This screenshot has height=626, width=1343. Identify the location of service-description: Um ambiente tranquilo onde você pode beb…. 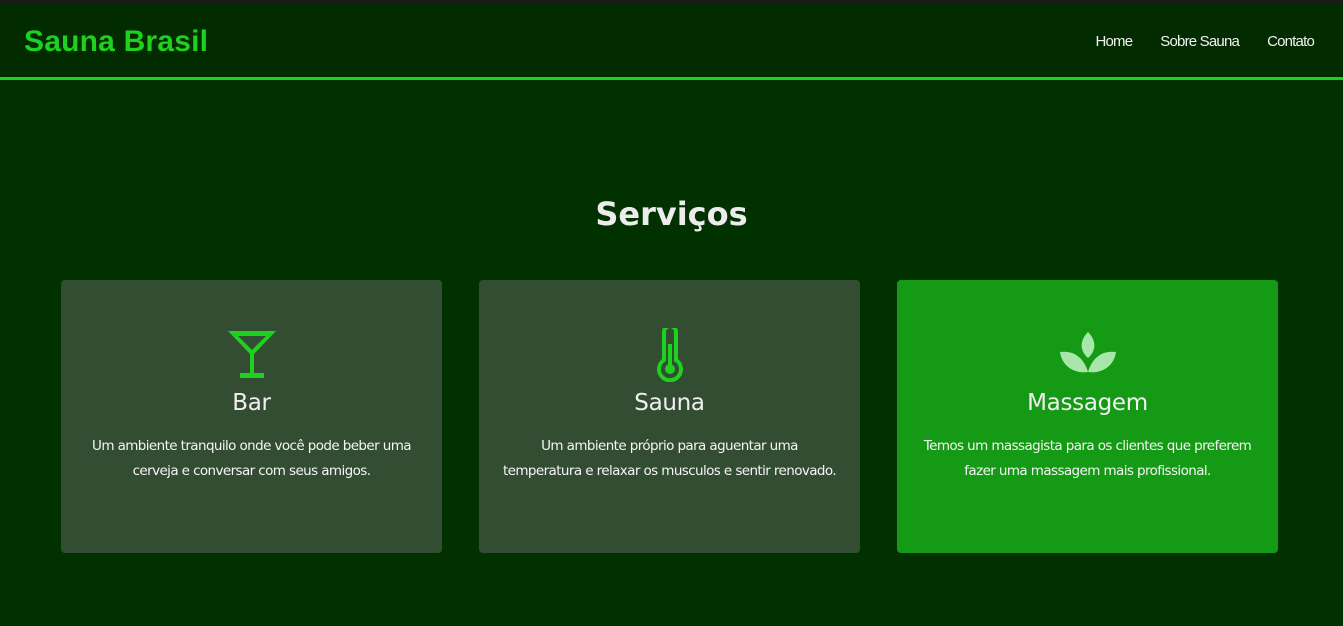
(251, 458).